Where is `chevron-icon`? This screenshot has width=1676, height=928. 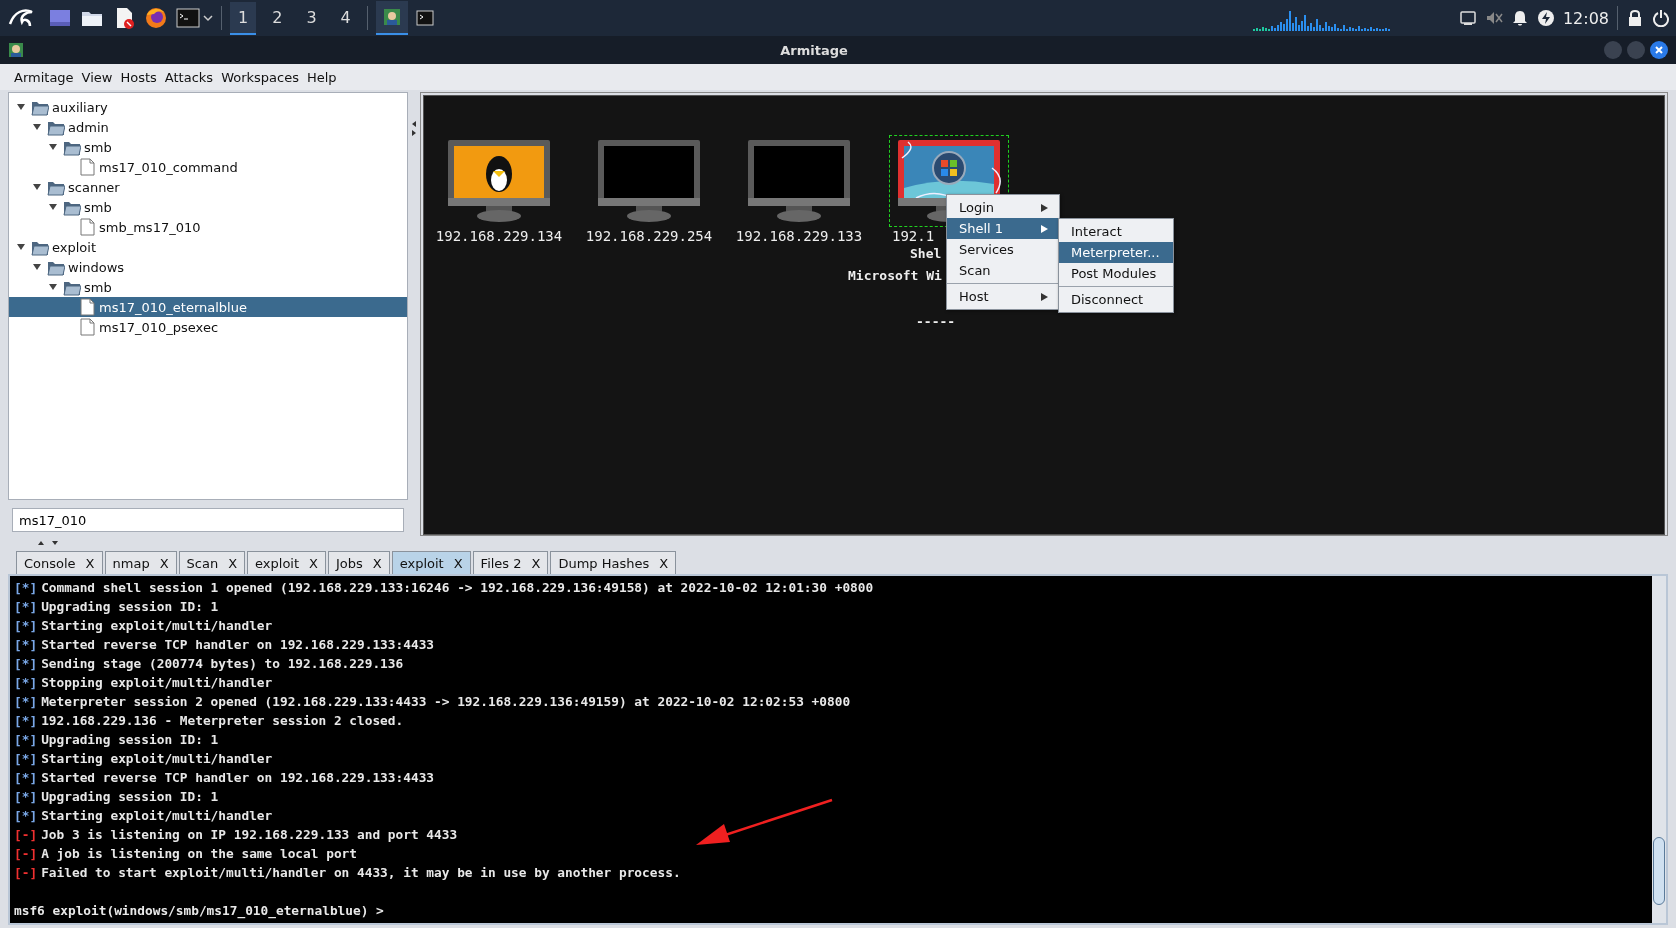
chevron-icon is located at coordinates (208, 18).